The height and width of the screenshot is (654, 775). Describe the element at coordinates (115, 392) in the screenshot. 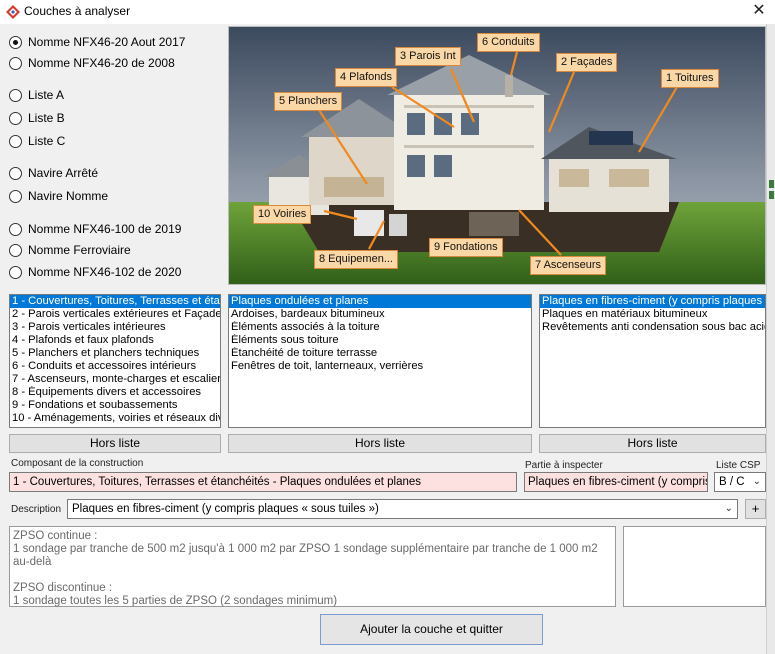

I see `list-item: 8 - Équipements divers et accessoires` at that location.